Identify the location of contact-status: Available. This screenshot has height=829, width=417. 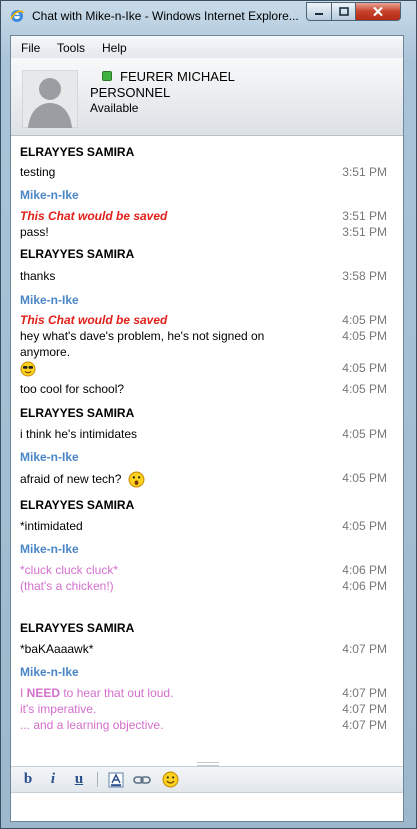
(114, 108).